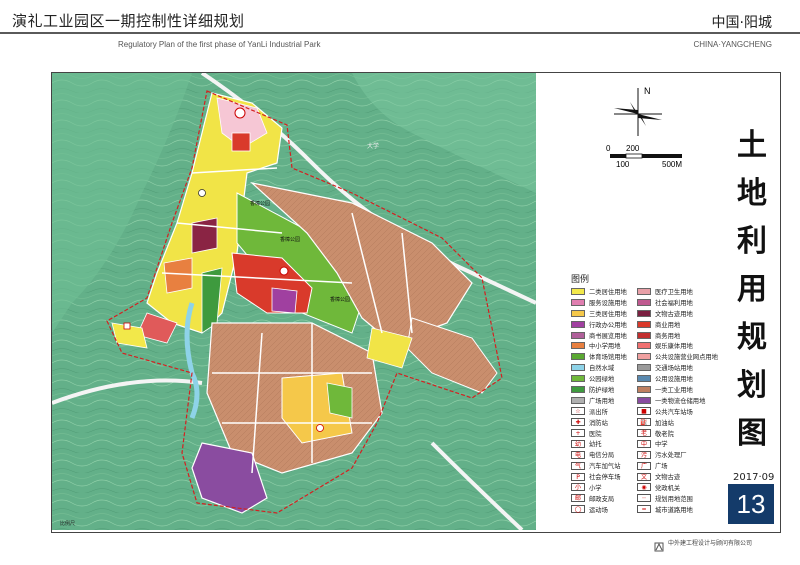 This screenshot has height=565, width=800. I want to click on legend-label: 广场, so click(661, 467).